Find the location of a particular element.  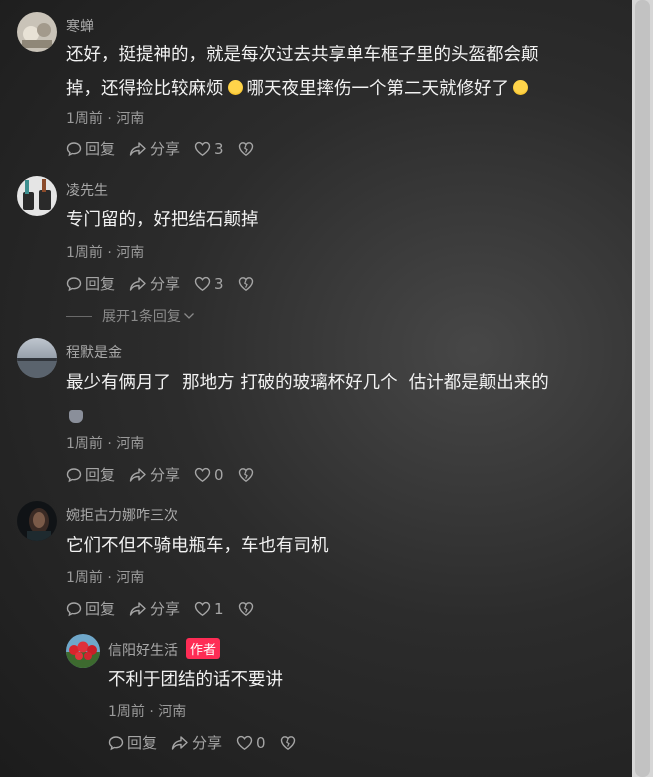

username: 婉拒古力娜咋三次 is located at coordinates (122, 515).